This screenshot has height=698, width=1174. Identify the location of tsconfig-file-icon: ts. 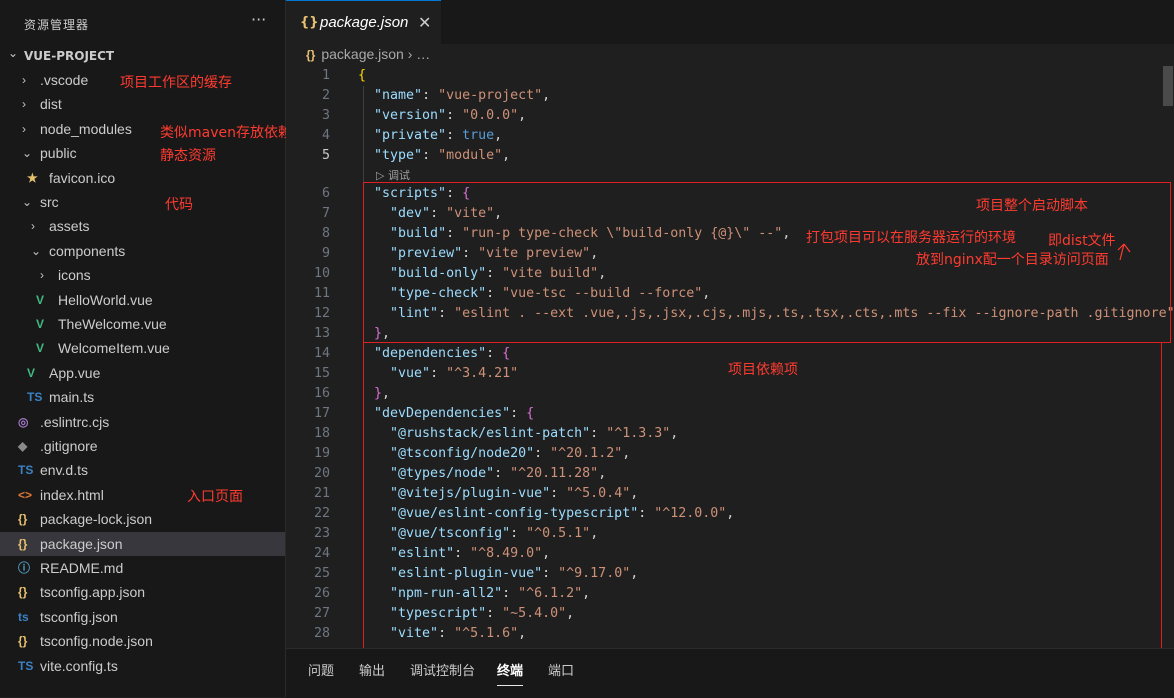
(23, 616).